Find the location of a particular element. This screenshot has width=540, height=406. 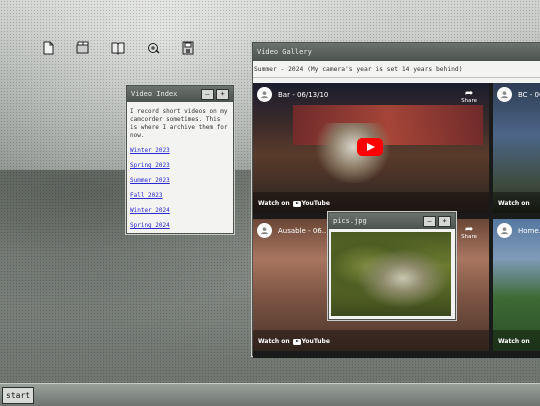

video-index-title: Video Index is located at coordinates (154, 94).